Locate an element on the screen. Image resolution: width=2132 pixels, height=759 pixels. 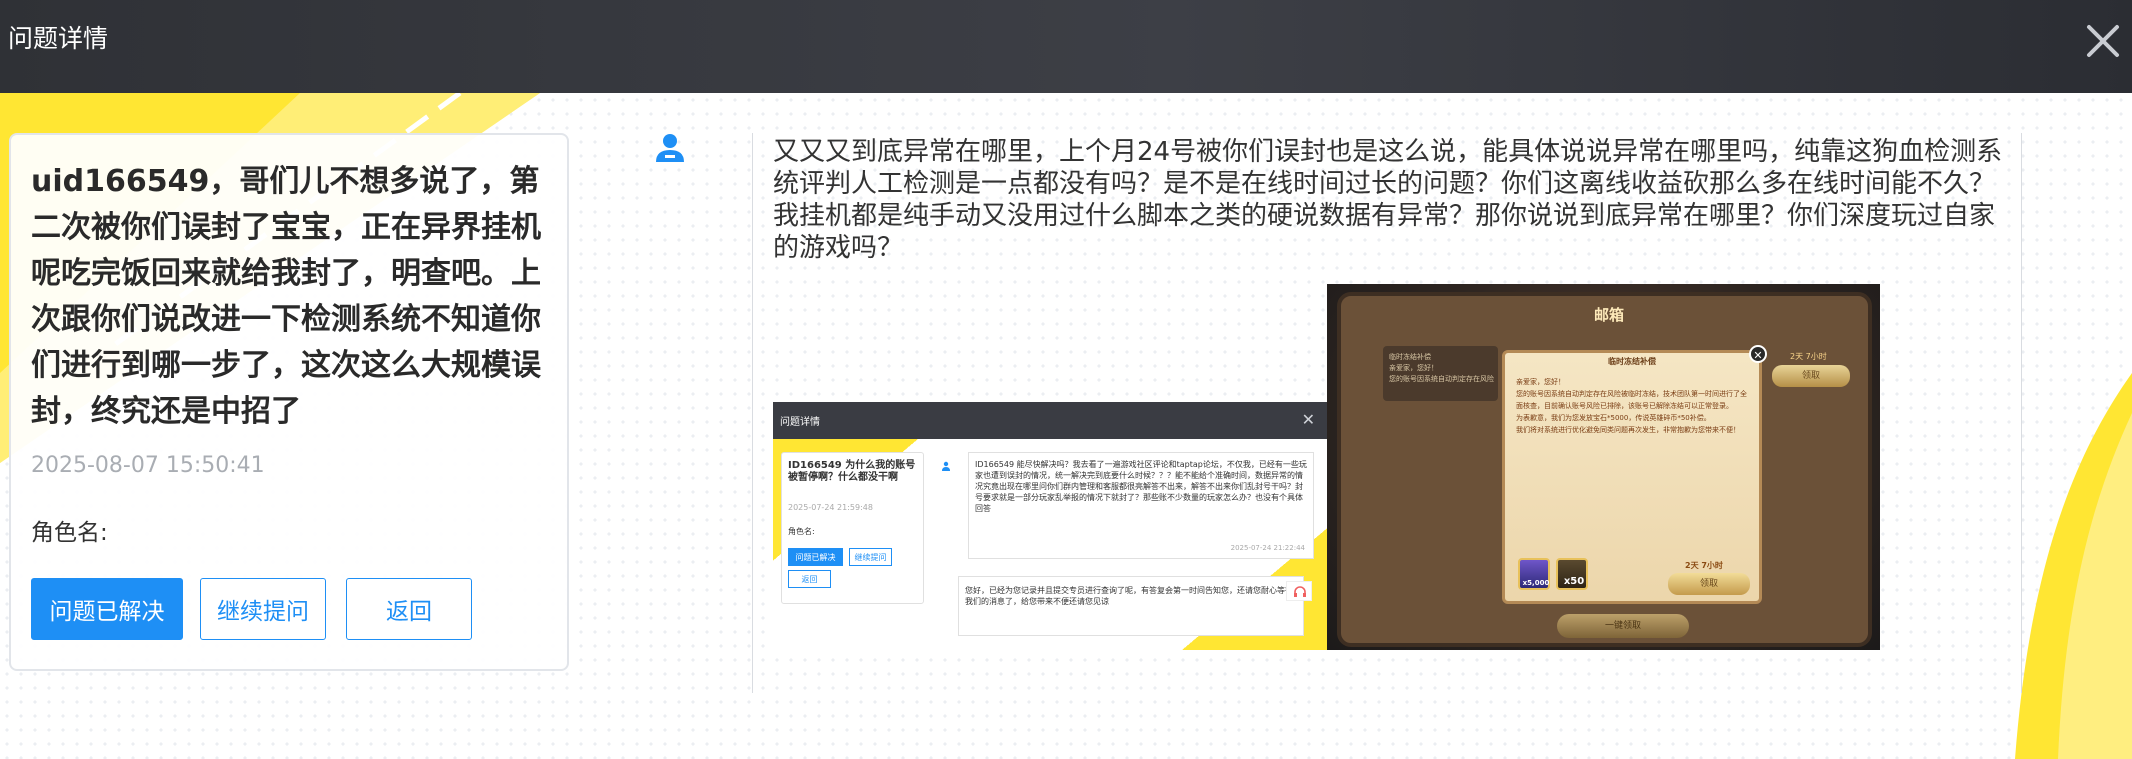
dialog-expire-time: 2天 7小时 is located at coordinates (1704, 565).